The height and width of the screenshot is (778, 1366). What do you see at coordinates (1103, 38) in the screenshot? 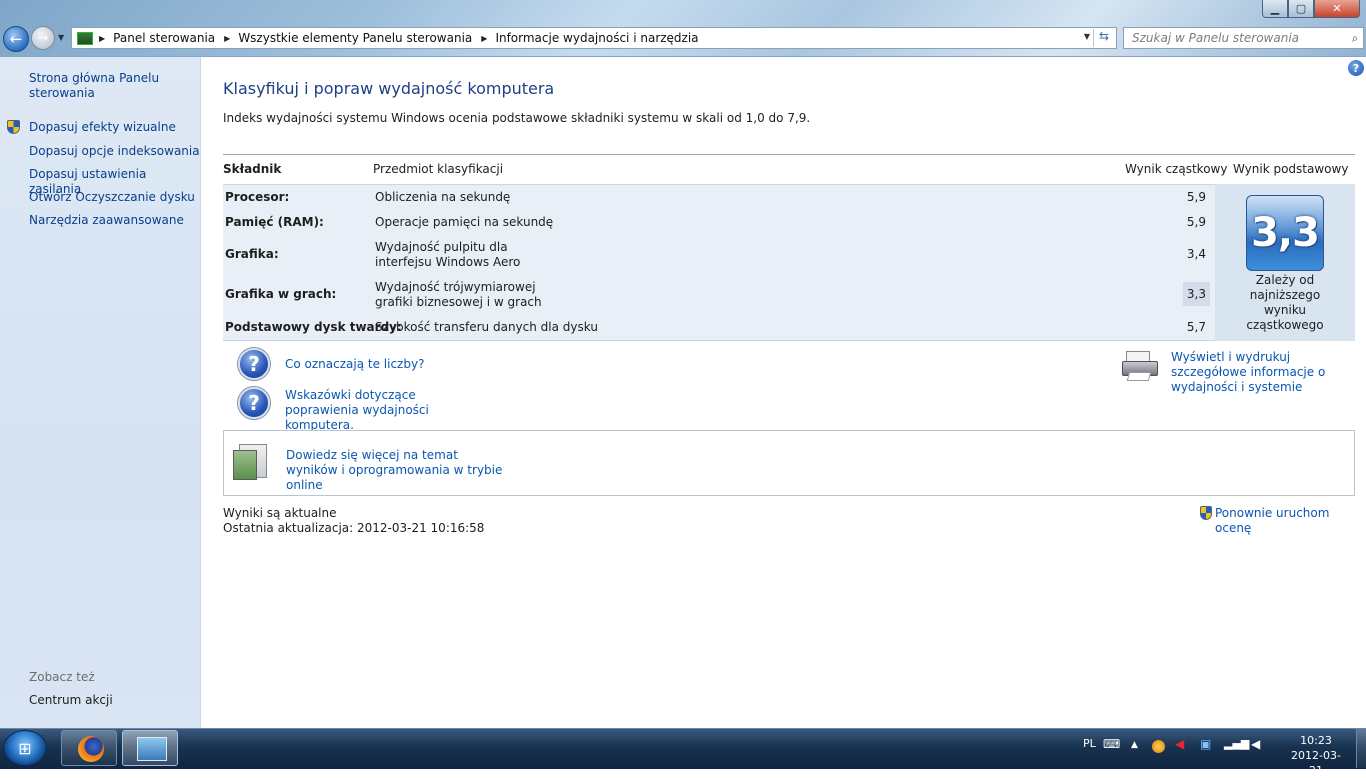
I see `refresh-icon: ⇆` at bounding box center [1103, 38].